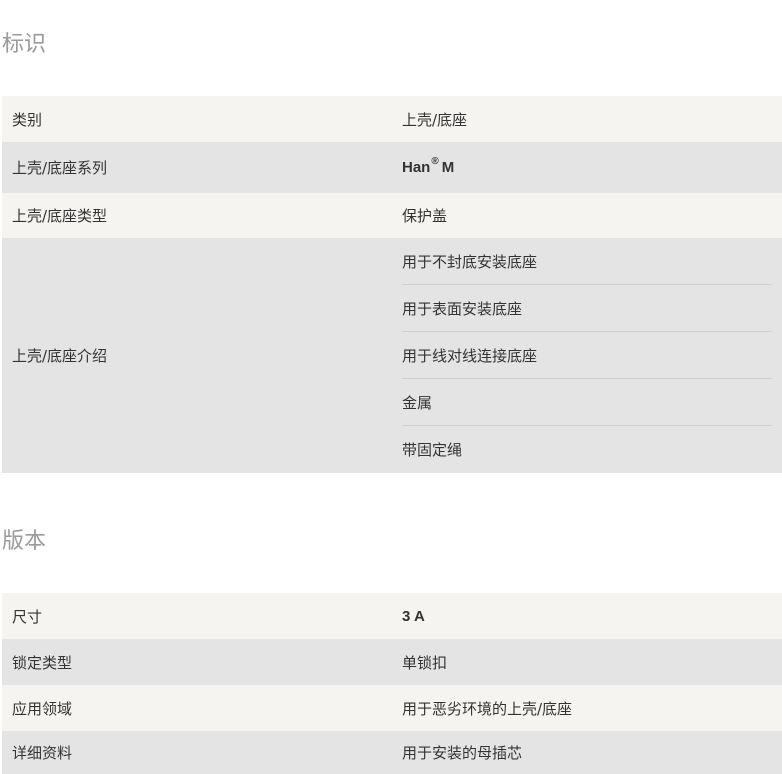 This screenshot has width=782, height=774. I want to click on row-value-series: Han ® M, so click(587, 167).